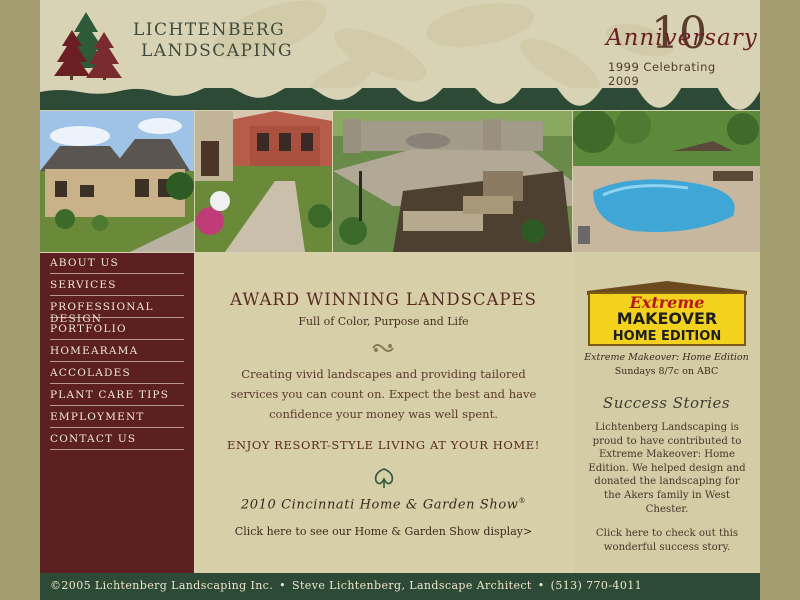 The image size is (800, 600). What do you see at coordinates (383, 348) in the screenshot?
I see `flourish-icon` at bounding box center [383, 348].